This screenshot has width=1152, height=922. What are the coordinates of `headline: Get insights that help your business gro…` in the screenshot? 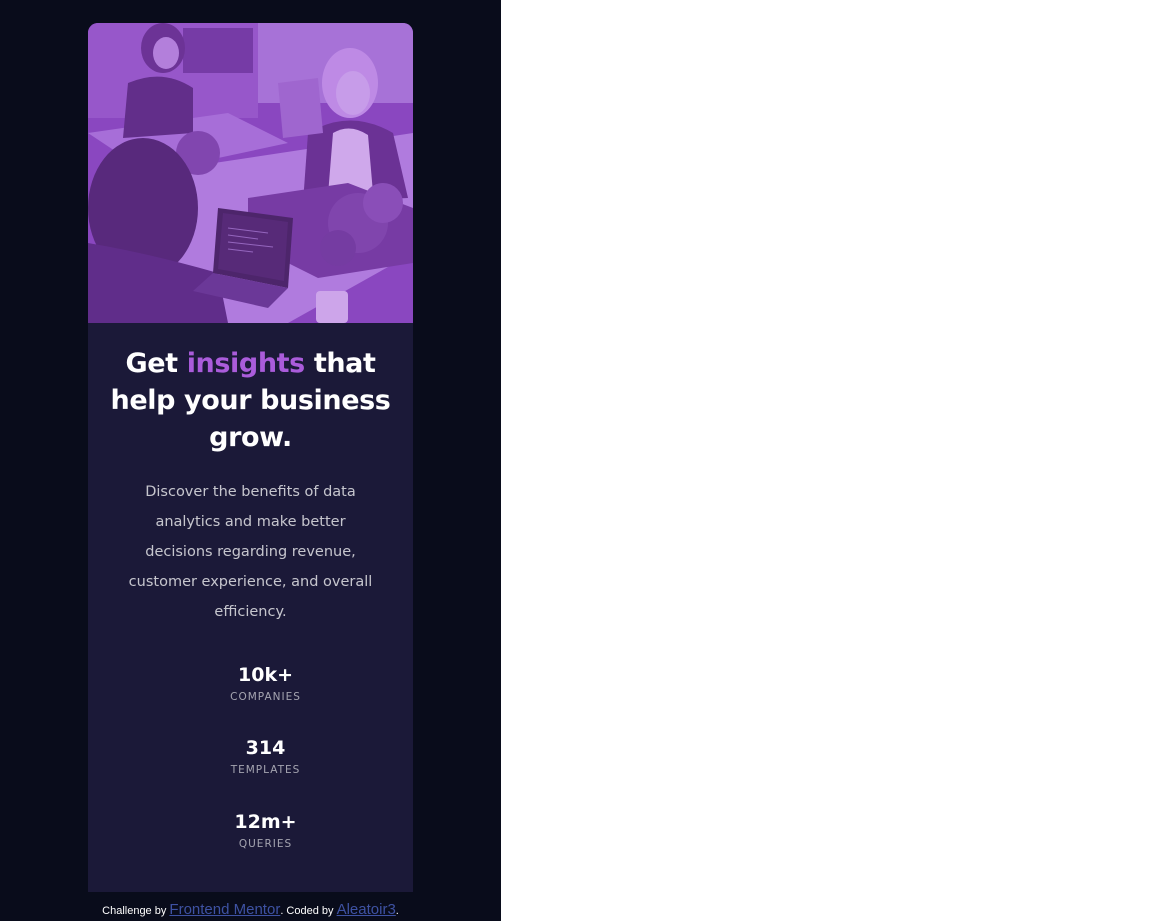 It's located at (250, 400).